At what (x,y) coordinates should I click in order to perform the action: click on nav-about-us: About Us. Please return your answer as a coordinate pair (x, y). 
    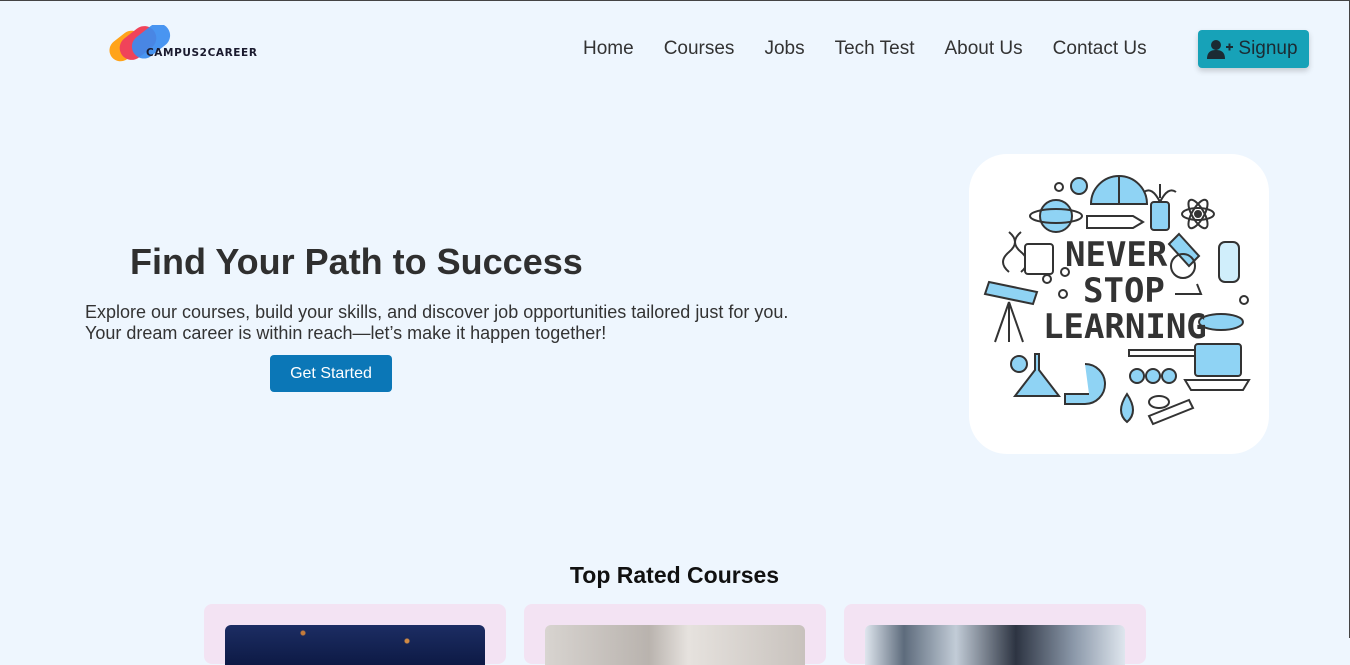
    Looking at the image, I should click on (984, 49).